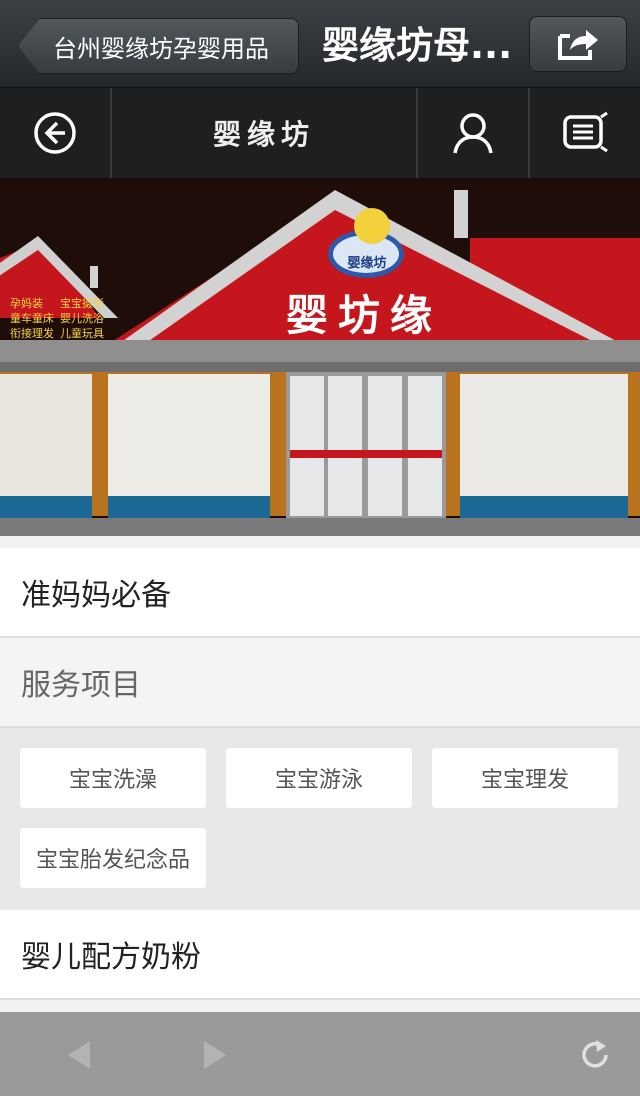  What do you see at coordinates (320, 1054) in the screenshot?
I see `browser-toolbar` at bounding box center [320, 1054].